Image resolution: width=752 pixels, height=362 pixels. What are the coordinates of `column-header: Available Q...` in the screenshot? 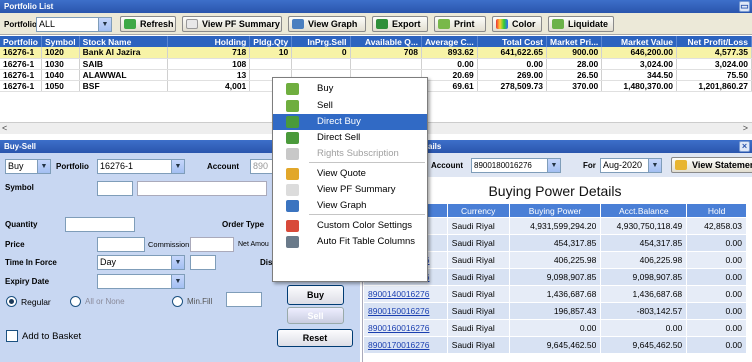 It's located at (386, 41).